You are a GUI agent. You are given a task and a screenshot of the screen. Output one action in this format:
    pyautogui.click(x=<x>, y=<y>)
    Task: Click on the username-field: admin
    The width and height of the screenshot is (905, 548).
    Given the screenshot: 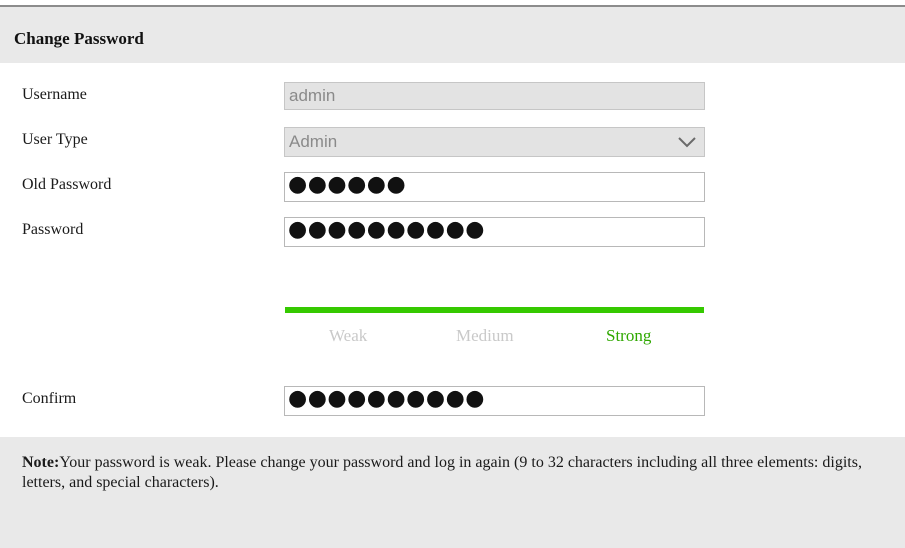 What is the action you would take?
    pyautogui.click(x=494, y=96)
    